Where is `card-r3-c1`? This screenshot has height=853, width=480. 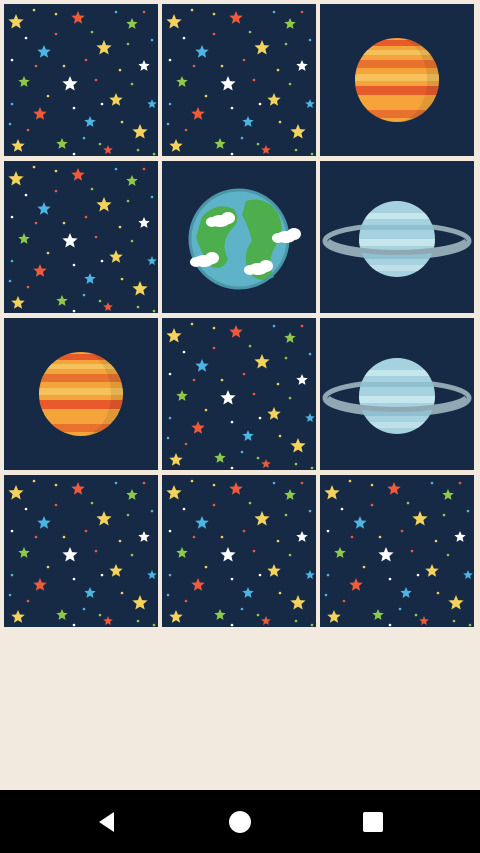 card-r3-c1 is located at coordinates (81, 394).